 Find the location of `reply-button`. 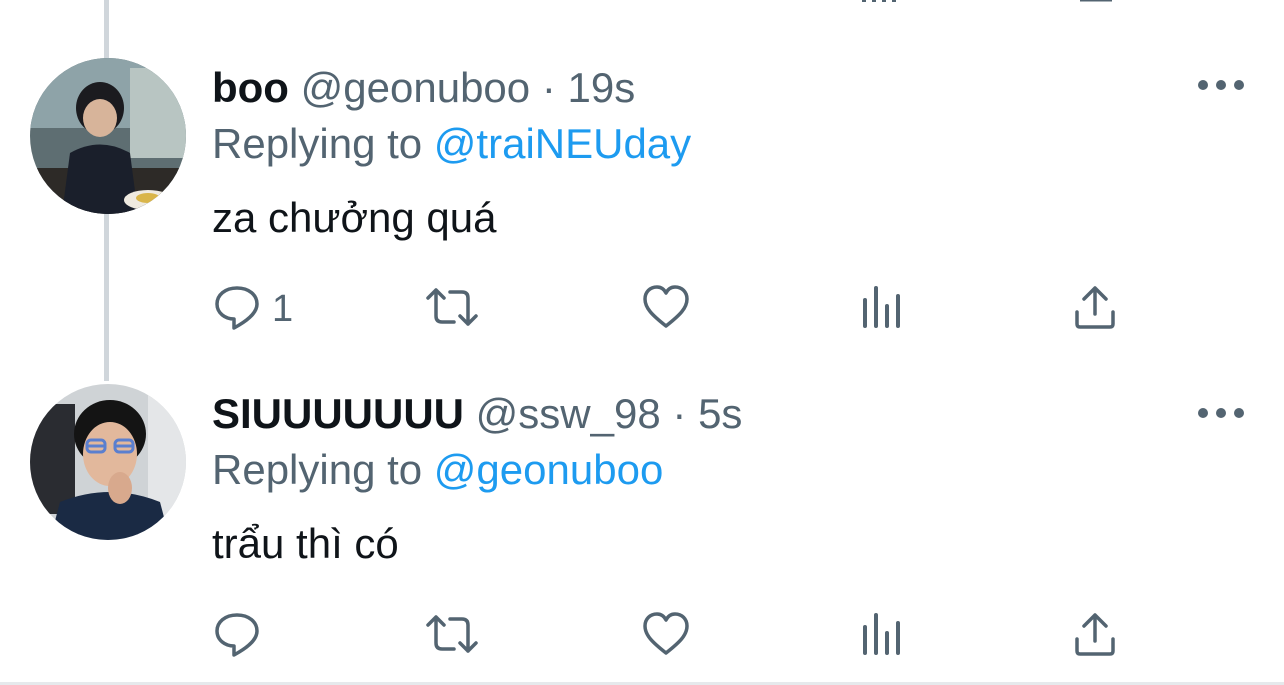

reply-button is located at coordinates (243, 636).